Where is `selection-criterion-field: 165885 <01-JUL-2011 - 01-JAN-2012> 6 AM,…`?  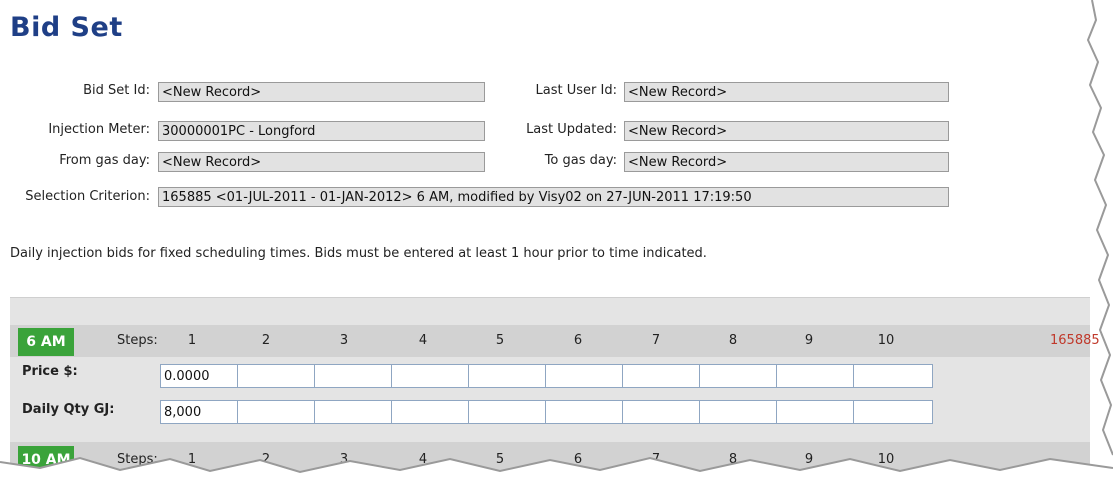 selection-criterion-field: 165885 <01-JUL-2011 - 01-JAN-2012> 6 AM,… is located at coordinates (553, 197).